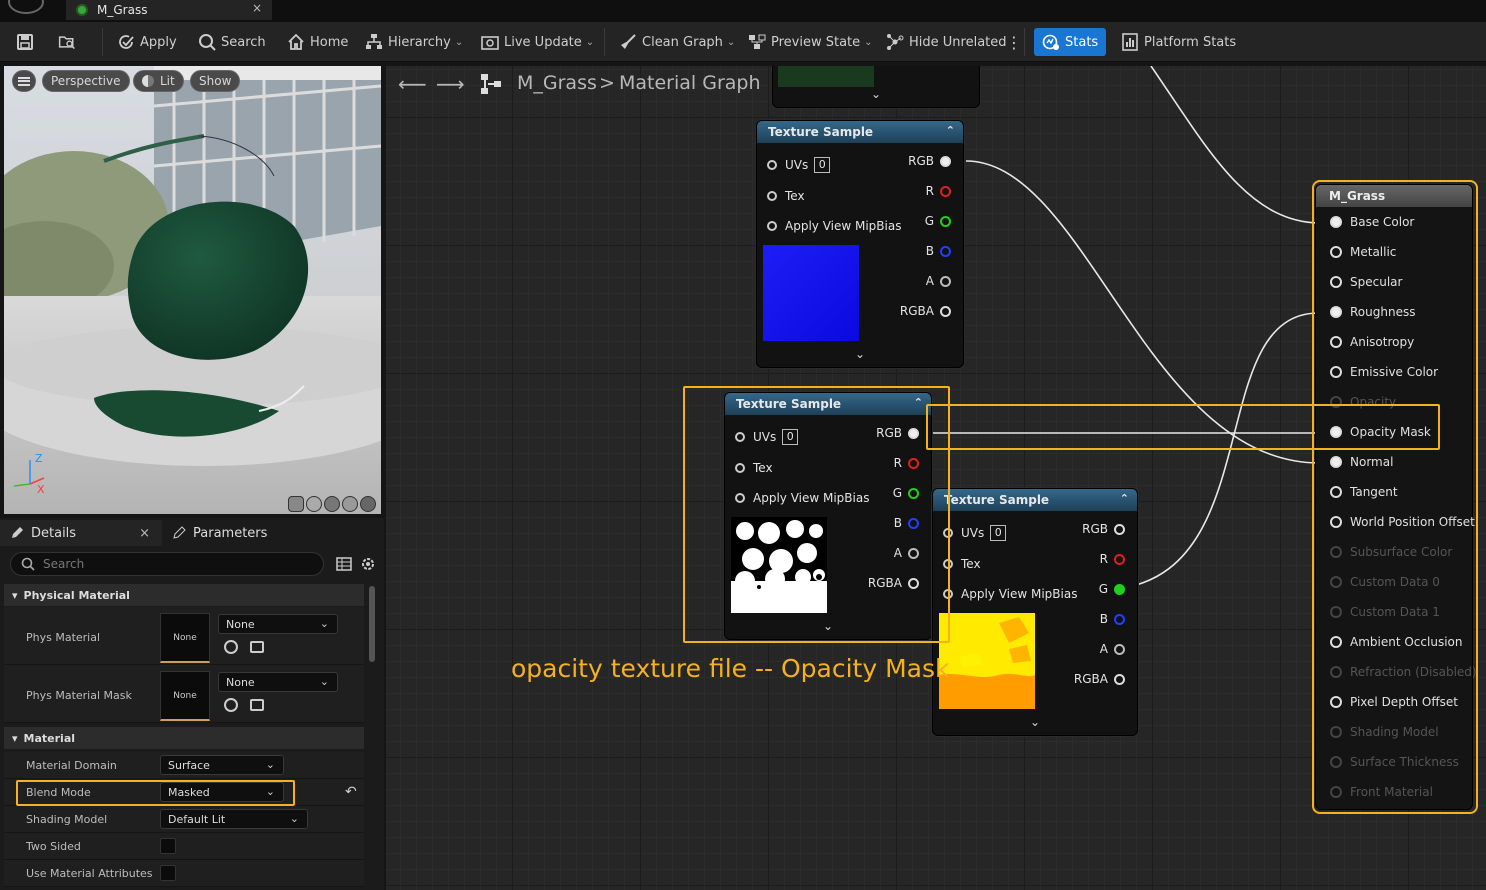 This screenshot has width=1486, height=890. Describe the element at coordinates (24, 81) in the screenshot. I see `viewport-menu-button` at that location.